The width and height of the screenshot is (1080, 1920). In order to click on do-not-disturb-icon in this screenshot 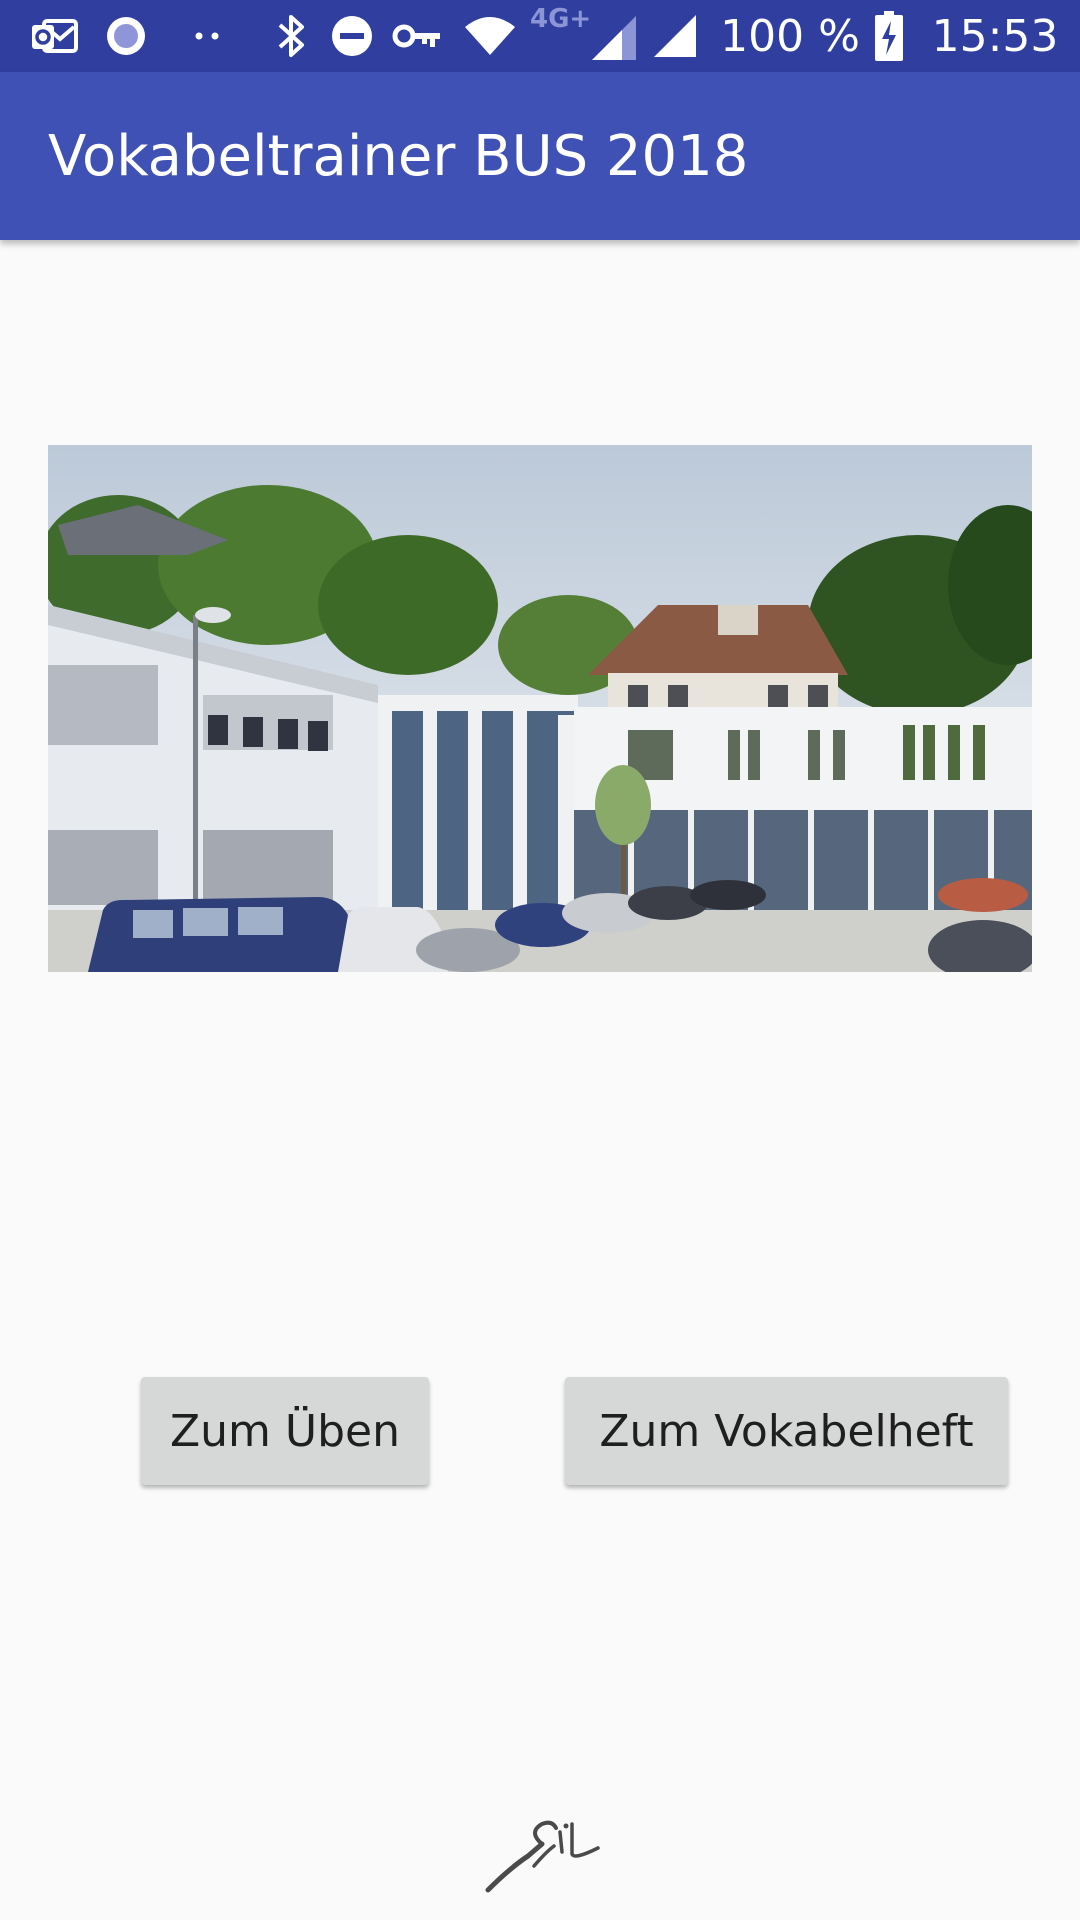, I will do `click(352, 36)`.